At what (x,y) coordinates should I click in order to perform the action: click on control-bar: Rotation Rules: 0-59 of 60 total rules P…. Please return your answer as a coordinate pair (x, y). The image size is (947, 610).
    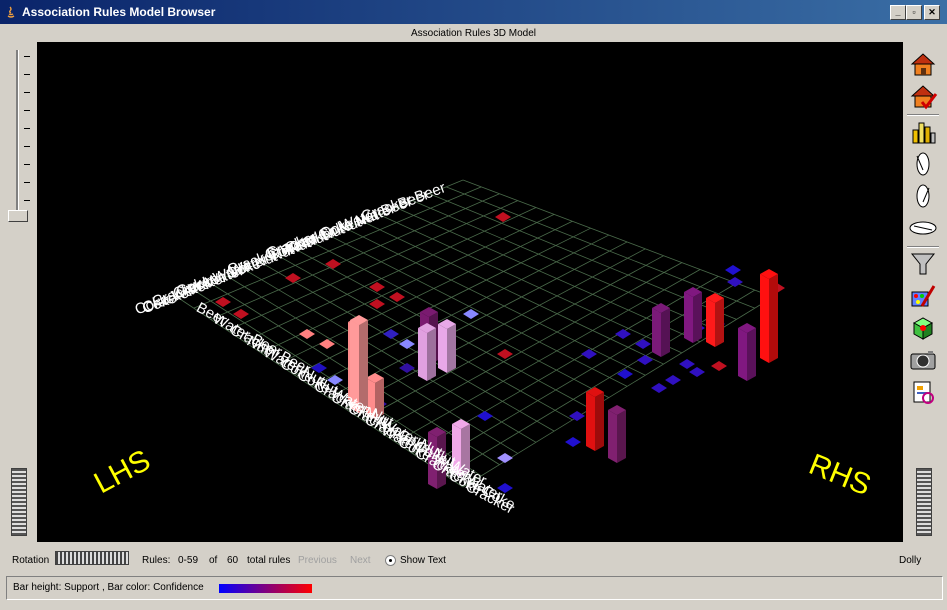
    Looking at the image, I should click on (473, 561).